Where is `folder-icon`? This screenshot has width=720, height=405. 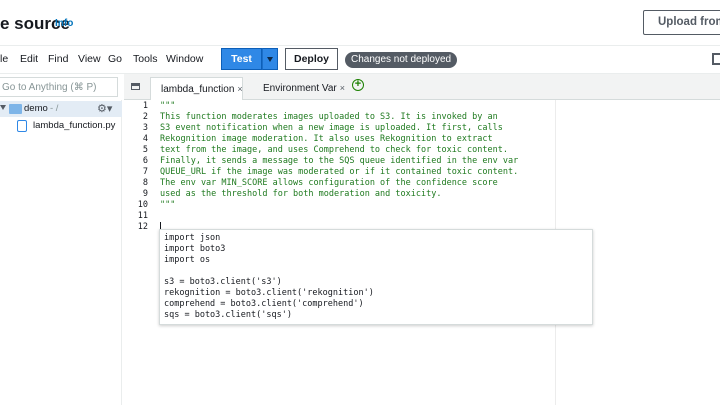 folder-icon is located at coordinates (15, 109).